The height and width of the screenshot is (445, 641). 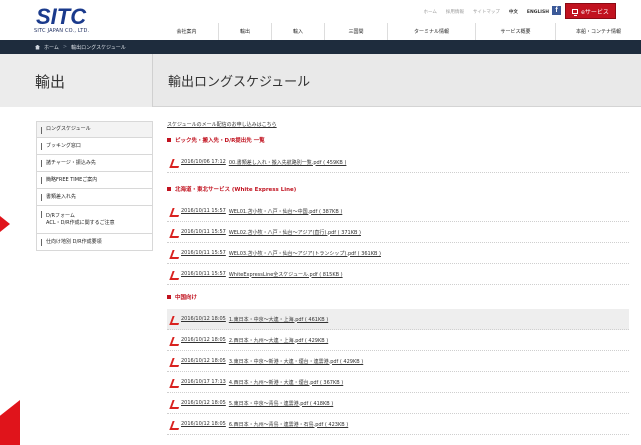 I want to click on nav-import: 輸入, so click(x=297, y=31).